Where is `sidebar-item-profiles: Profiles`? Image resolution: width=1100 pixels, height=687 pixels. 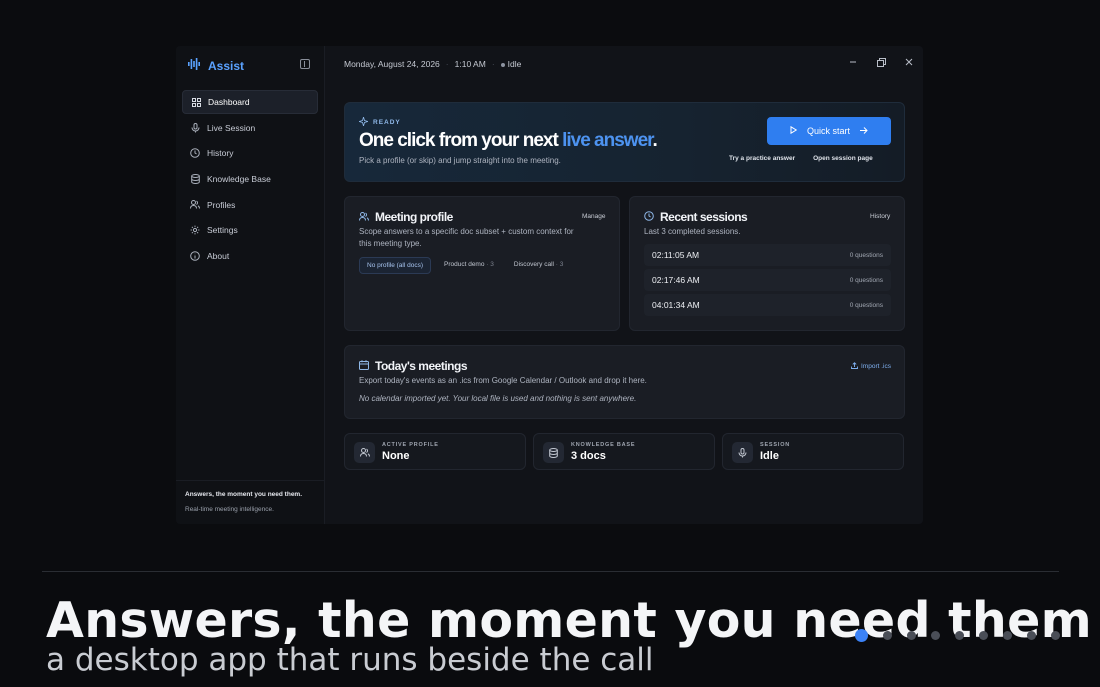
sidebar-item-profiles: Profiles is located at coordinates (250, 205).